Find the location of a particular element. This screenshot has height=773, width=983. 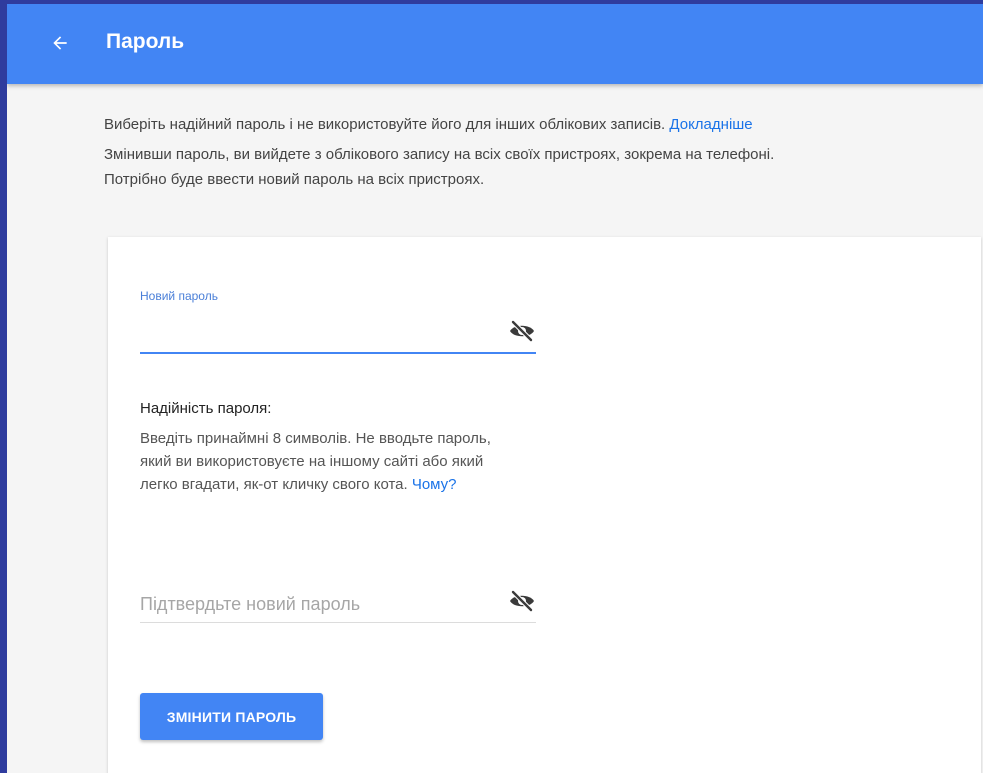

new-password-visibility-toggle is located at coordinates (522, 331).